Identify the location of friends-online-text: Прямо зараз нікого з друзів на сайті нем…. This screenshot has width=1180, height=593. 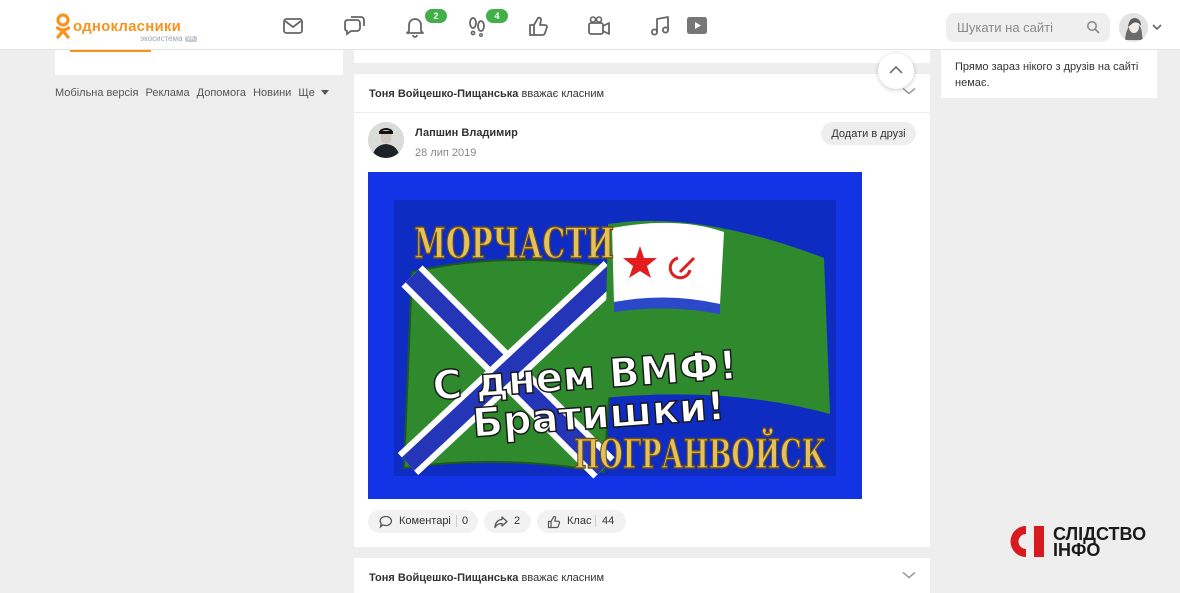
(1047, 75).